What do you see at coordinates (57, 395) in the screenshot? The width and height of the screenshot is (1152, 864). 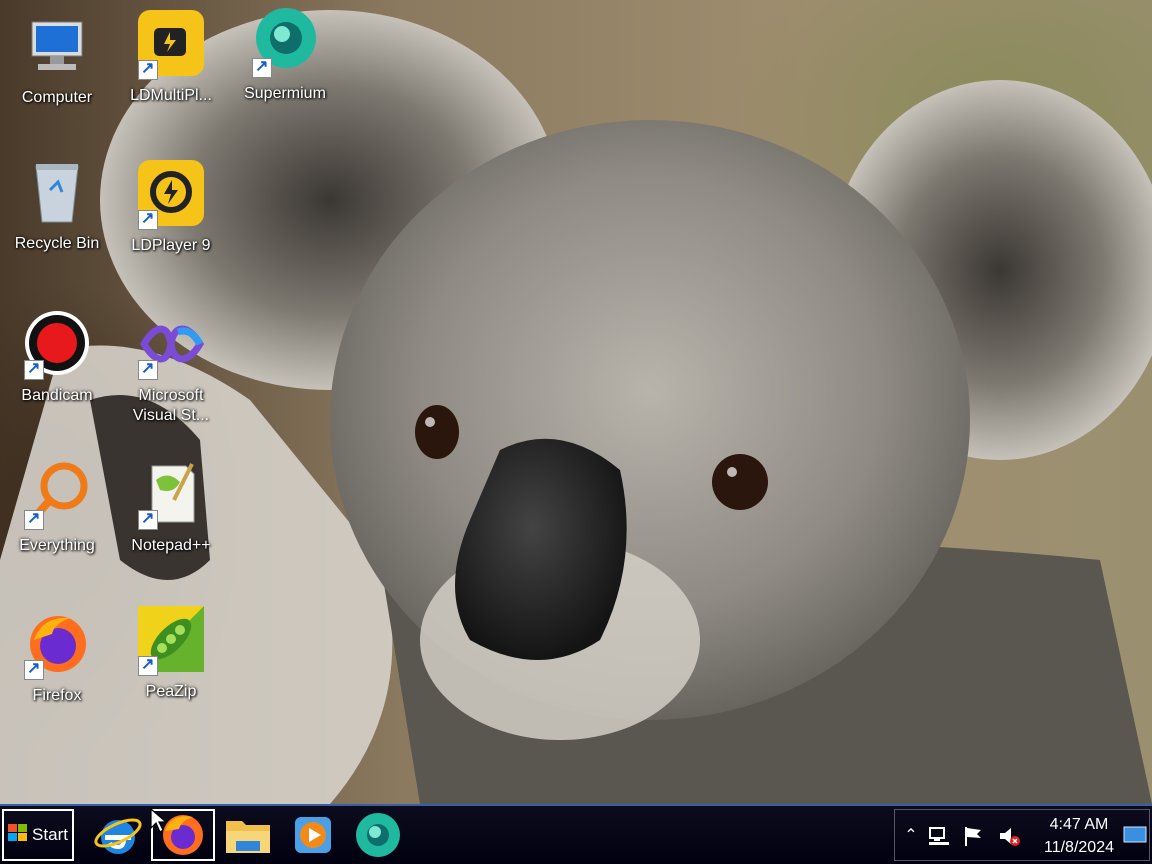 I see `icon-label: Bandicam` at bounding box center [57, 395].